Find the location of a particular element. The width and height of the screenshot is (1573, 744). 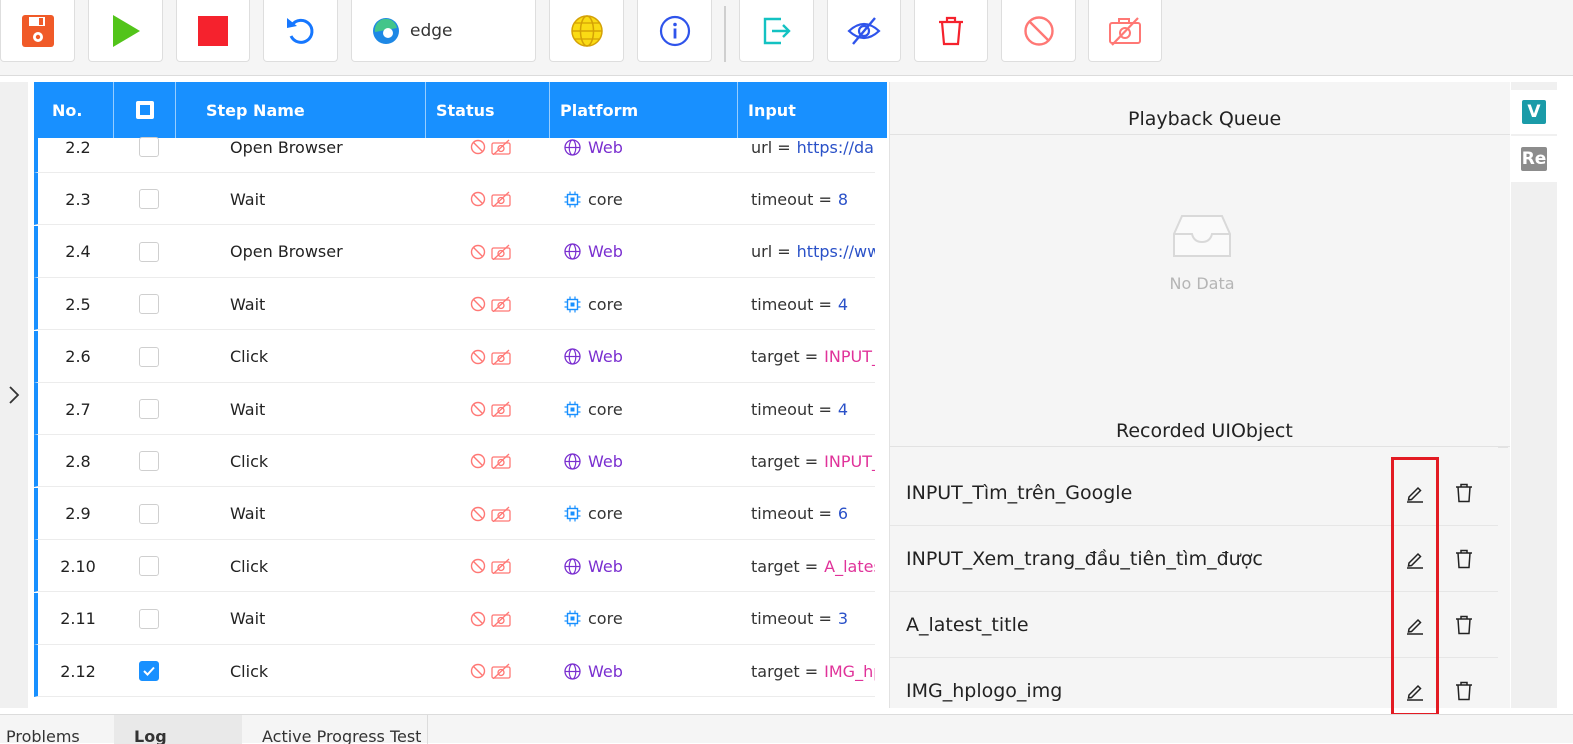

camera-slash-icon is located at coordinates (1125, 31).